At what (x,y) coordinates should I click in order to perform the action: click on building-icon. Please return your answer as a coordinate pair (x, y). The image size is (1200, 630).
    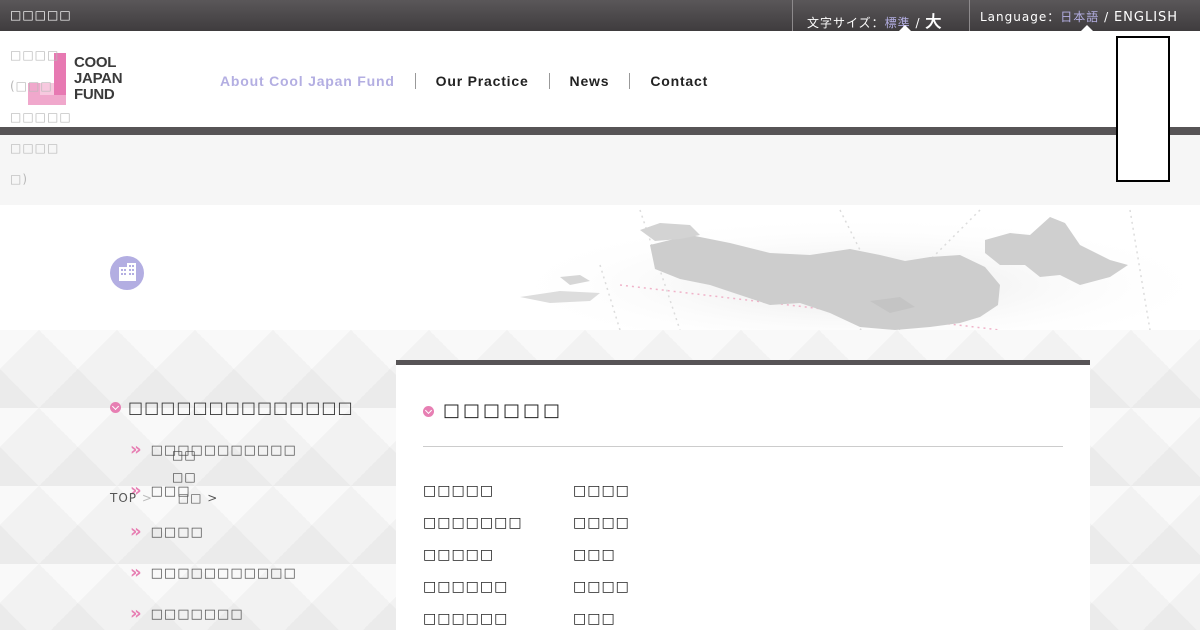
    Looking at the image, I should click on (127, 273).